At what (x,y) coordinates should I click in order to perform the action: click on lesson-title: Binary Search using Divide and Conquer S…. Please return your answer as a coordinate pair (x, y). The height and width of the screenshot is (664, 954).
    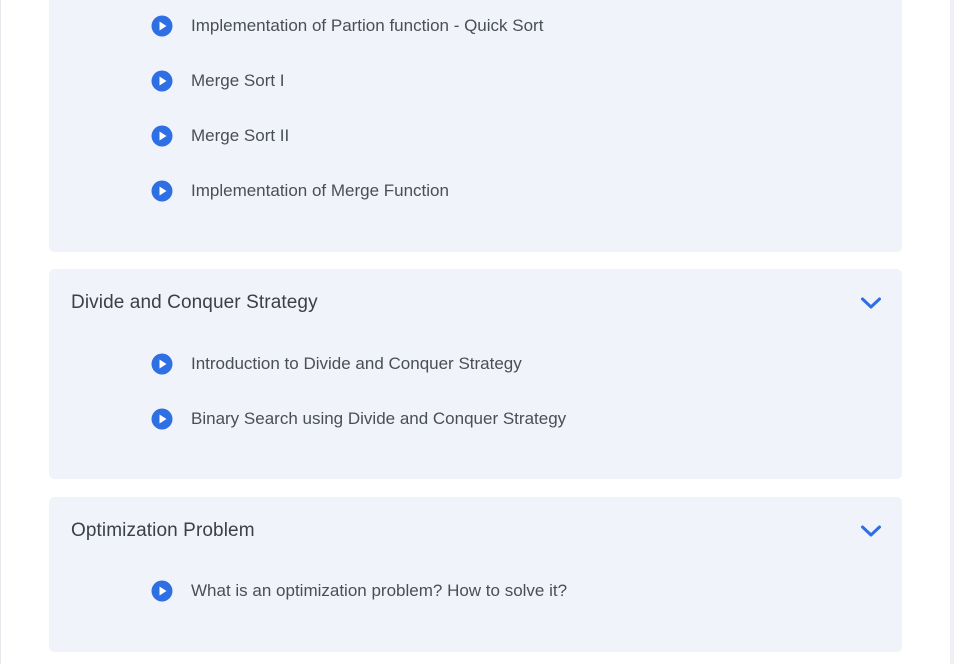
    Looking at the image, I should click on (379, 418).